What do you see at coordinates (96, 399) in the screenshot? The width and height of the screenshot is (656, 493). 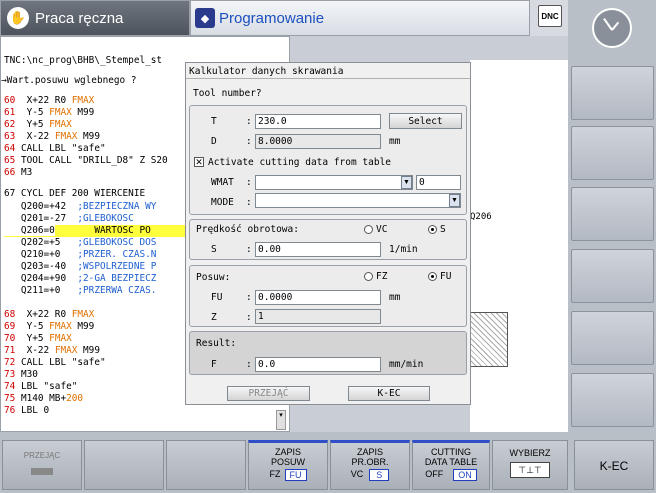 I see `program-line: 75 M140 MB+200` at bounding box center [96, 399].